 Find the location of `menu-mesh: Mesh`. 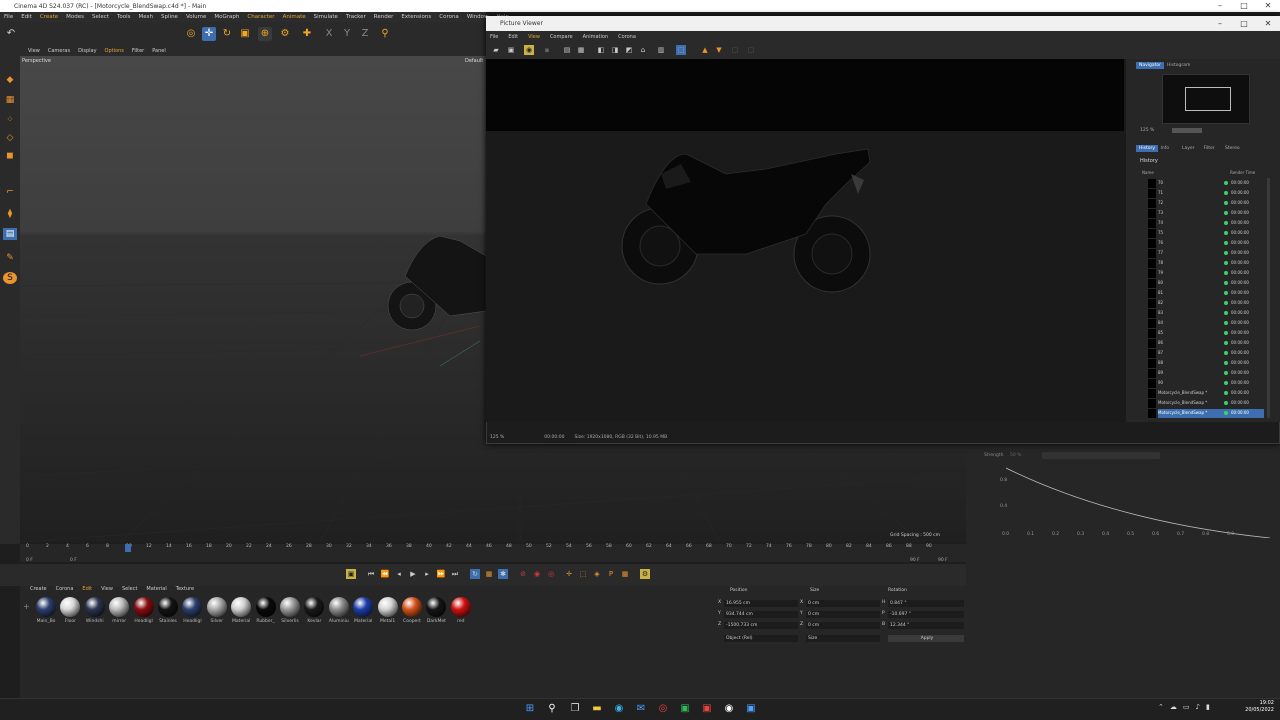

menu-mesh: Mesh is located at coordinates (146, 17).